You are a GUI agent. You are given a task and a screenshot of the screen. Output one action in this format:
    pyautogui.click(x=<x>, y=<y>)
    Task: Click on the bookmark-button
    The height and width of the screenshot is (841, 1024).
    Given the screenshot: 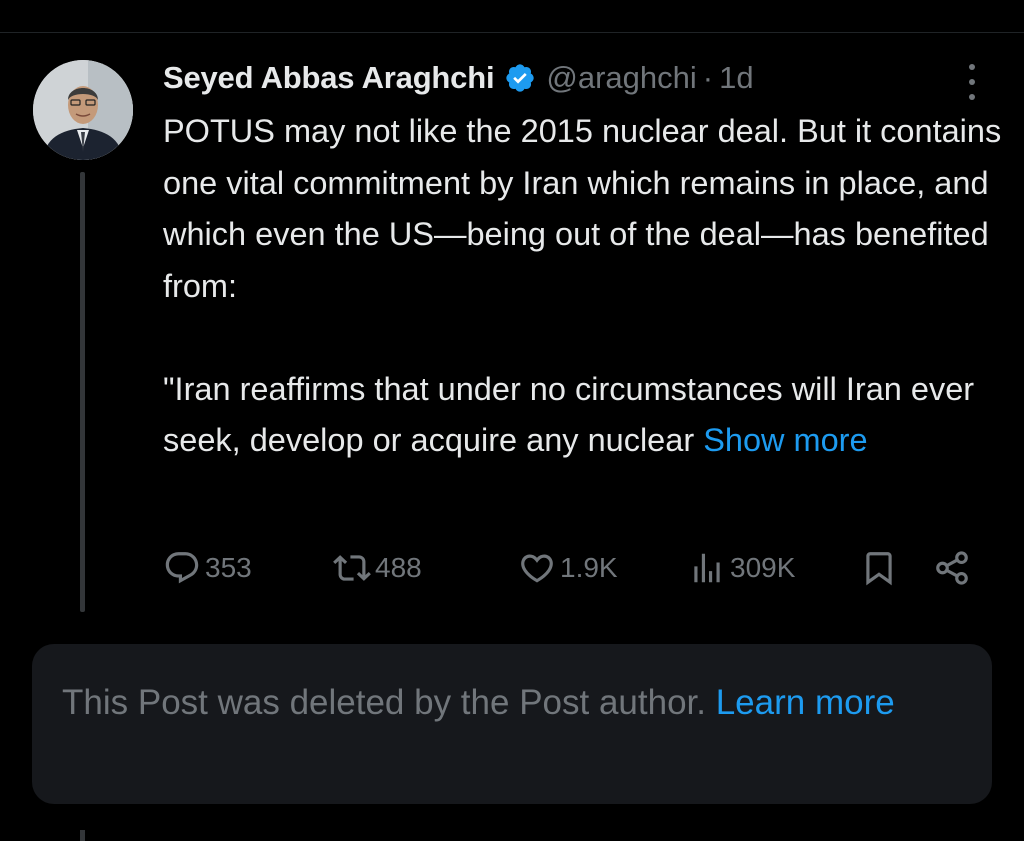 What is the action you would take?
    pyautogui.click(x=879, y=568)
    